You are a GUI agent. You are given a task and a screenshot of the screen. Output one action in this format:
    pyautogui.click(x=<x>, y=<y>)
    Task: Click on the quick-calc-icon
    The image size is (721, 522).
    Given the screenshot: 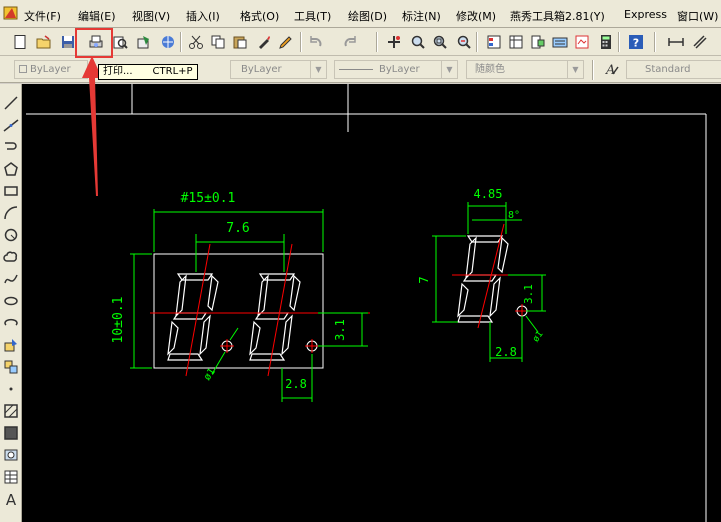 What is the action you would take?
    pyautogui.click(x=606, y=42)
    